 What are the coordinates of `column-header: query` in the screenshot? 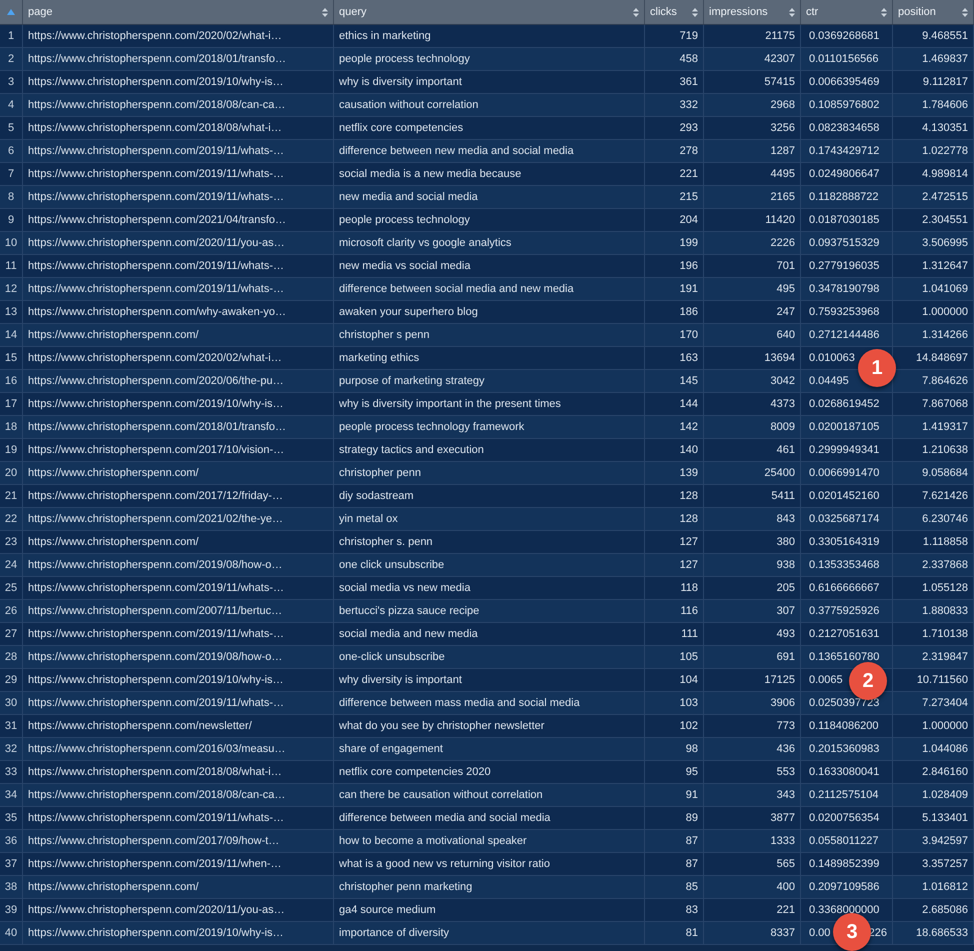 It's located at (489, 12).